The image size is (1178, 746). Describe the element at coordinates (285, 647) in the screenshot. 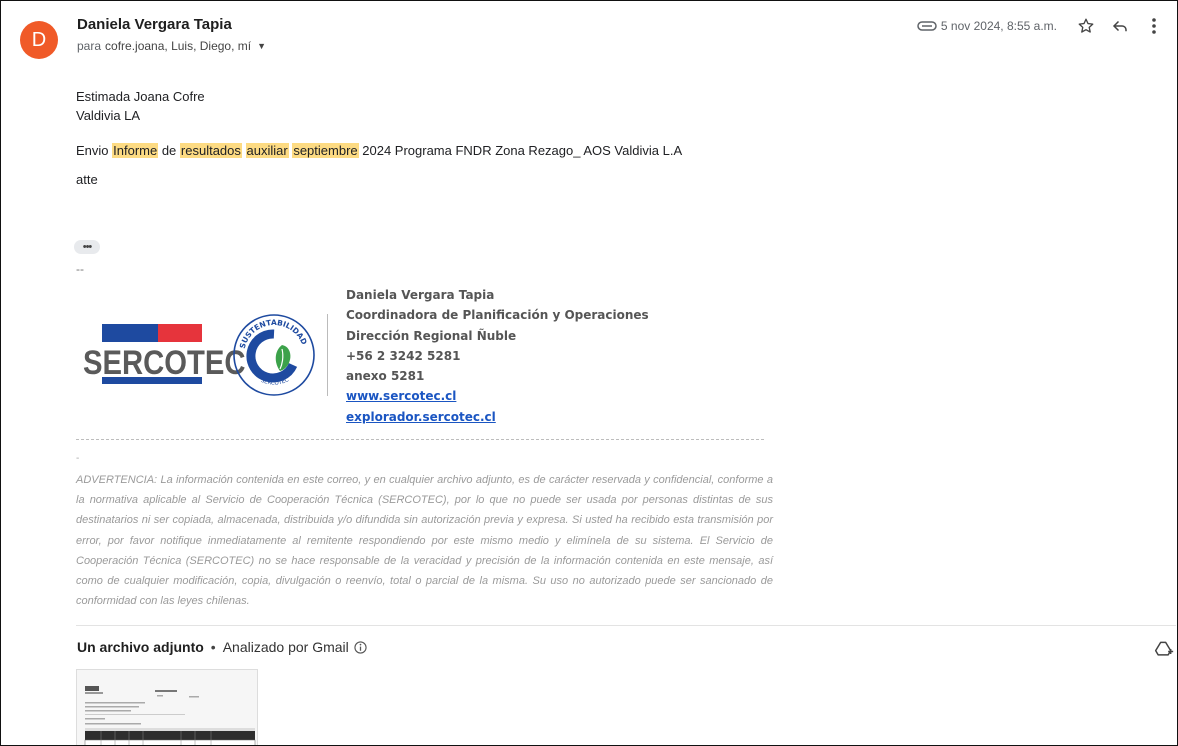

I see `scanned-label: Analizado por Gmail` at that location.